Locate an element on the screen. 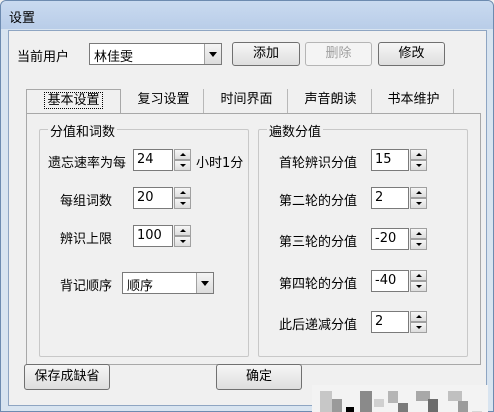  tab-time-interface: 时间界面 is located at coordinates (247, 101).